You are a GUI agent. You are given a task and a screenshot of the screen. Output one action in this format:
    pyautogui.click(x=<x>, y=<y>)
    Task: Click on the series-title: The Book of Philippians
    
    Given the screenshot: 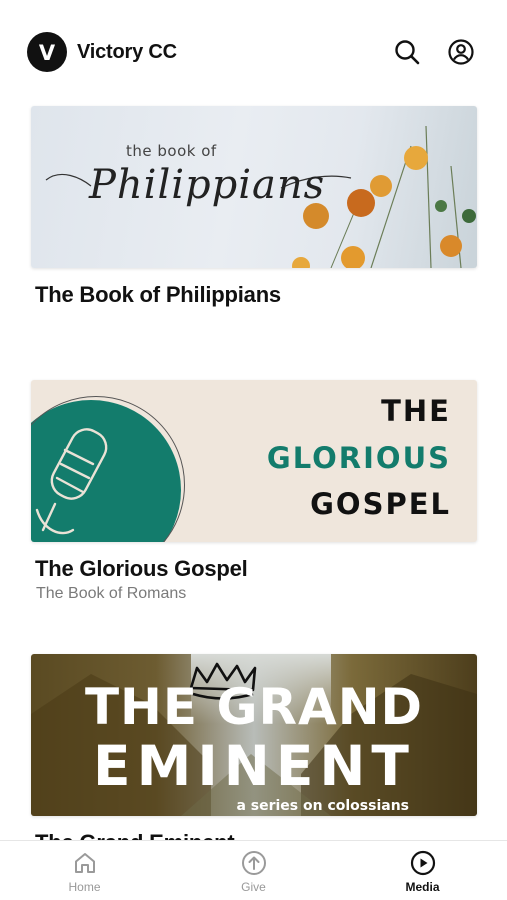 What is the action you would take?
    pyautogui.click(x=256, y=295)
    